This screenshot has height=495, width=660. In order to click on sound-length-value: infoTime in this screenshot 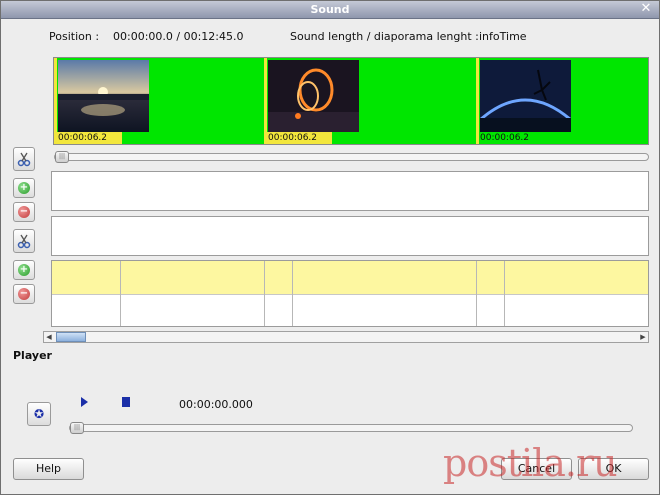, I will do `click(503, 36)`.